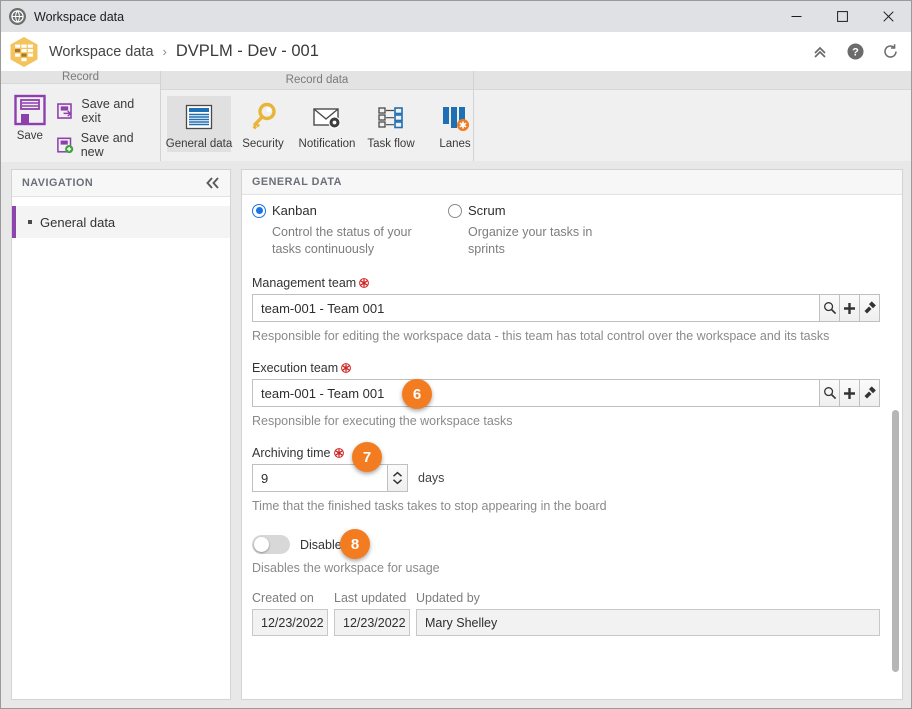 The image size is (912, 709). What do you see at coordinates (566, 283) in the screenshot?
I see `management-team-label: Management team` at bounding box center [566, 283].